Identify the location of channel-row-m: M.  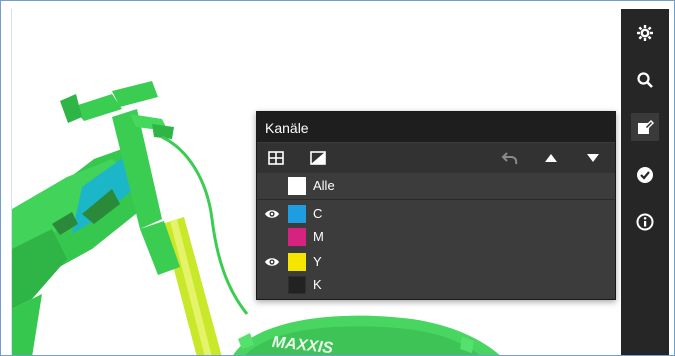
(436, 237).